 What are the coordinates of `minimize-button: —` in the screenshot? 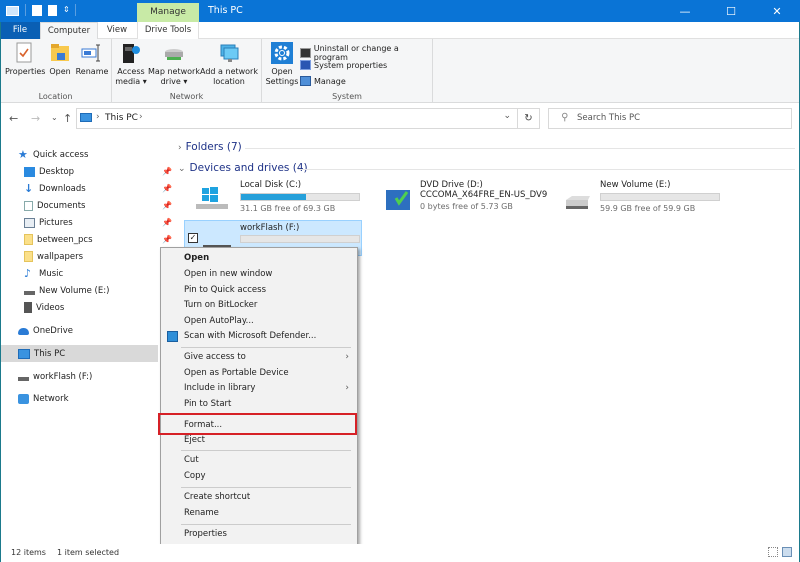 It's located at (685, 11).